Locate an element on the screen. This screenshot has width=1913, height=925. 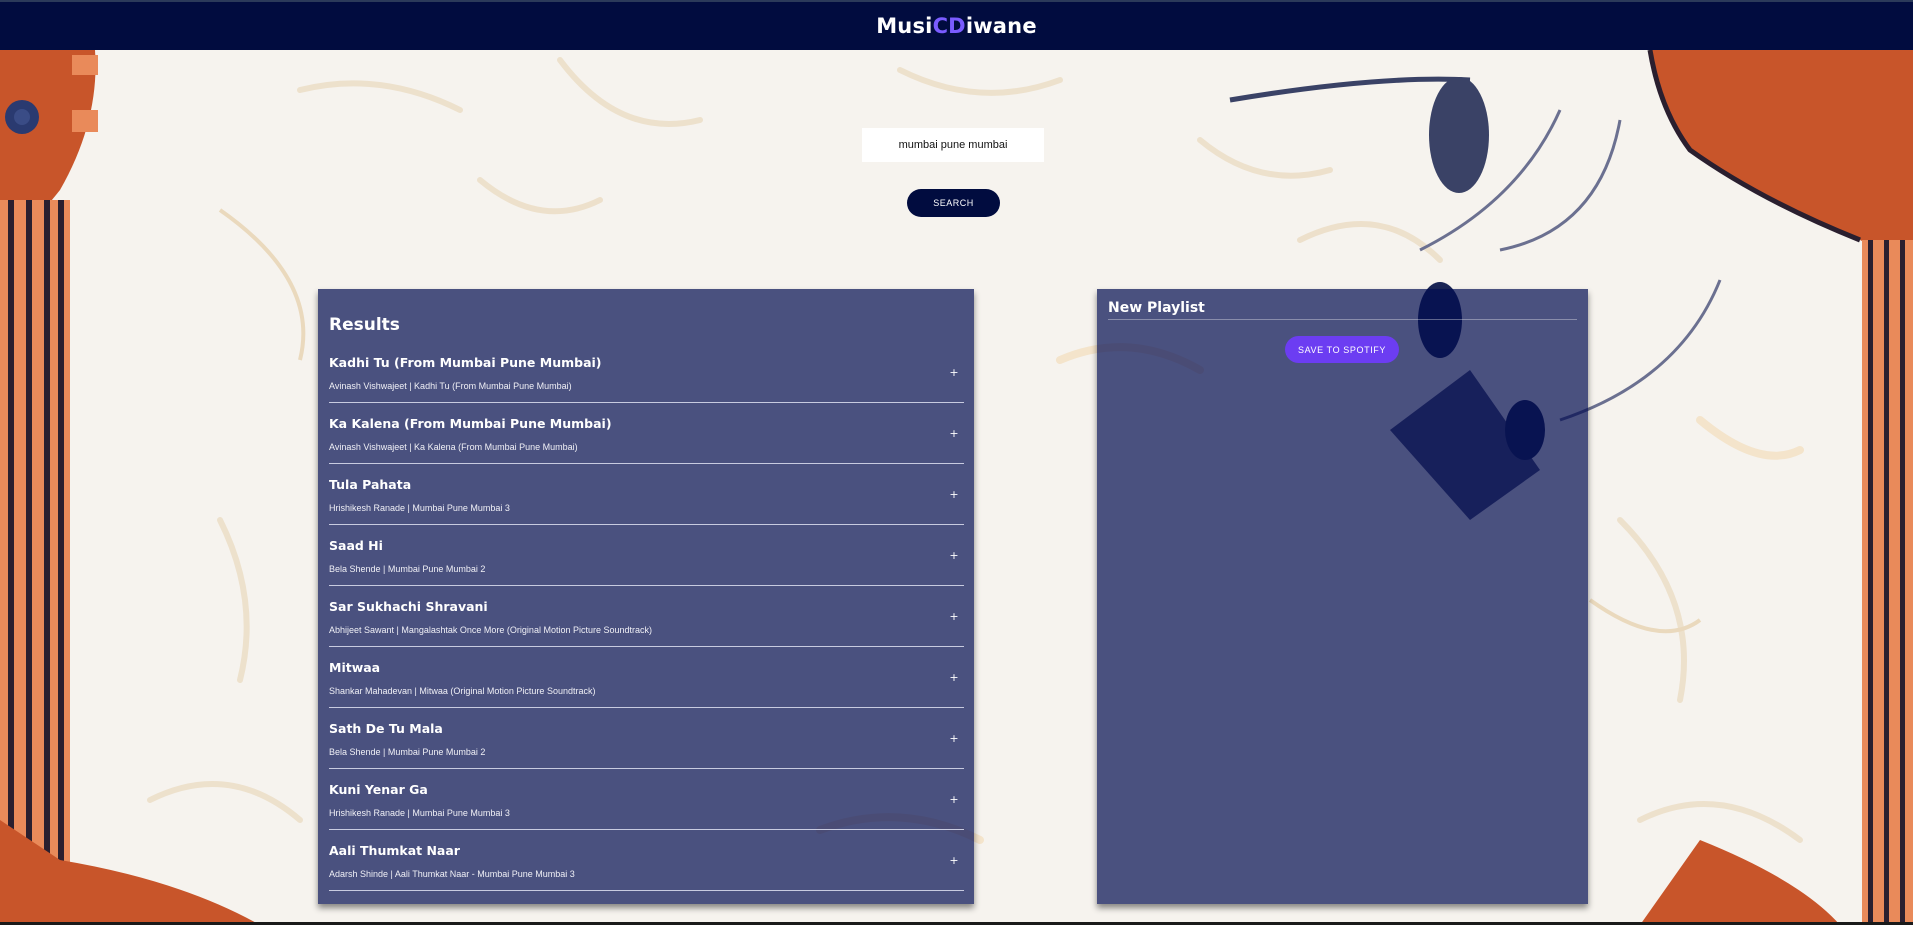
save-to-spotify-button: SAVE TO SPOTIFY is located at coordinates (1342, 349).